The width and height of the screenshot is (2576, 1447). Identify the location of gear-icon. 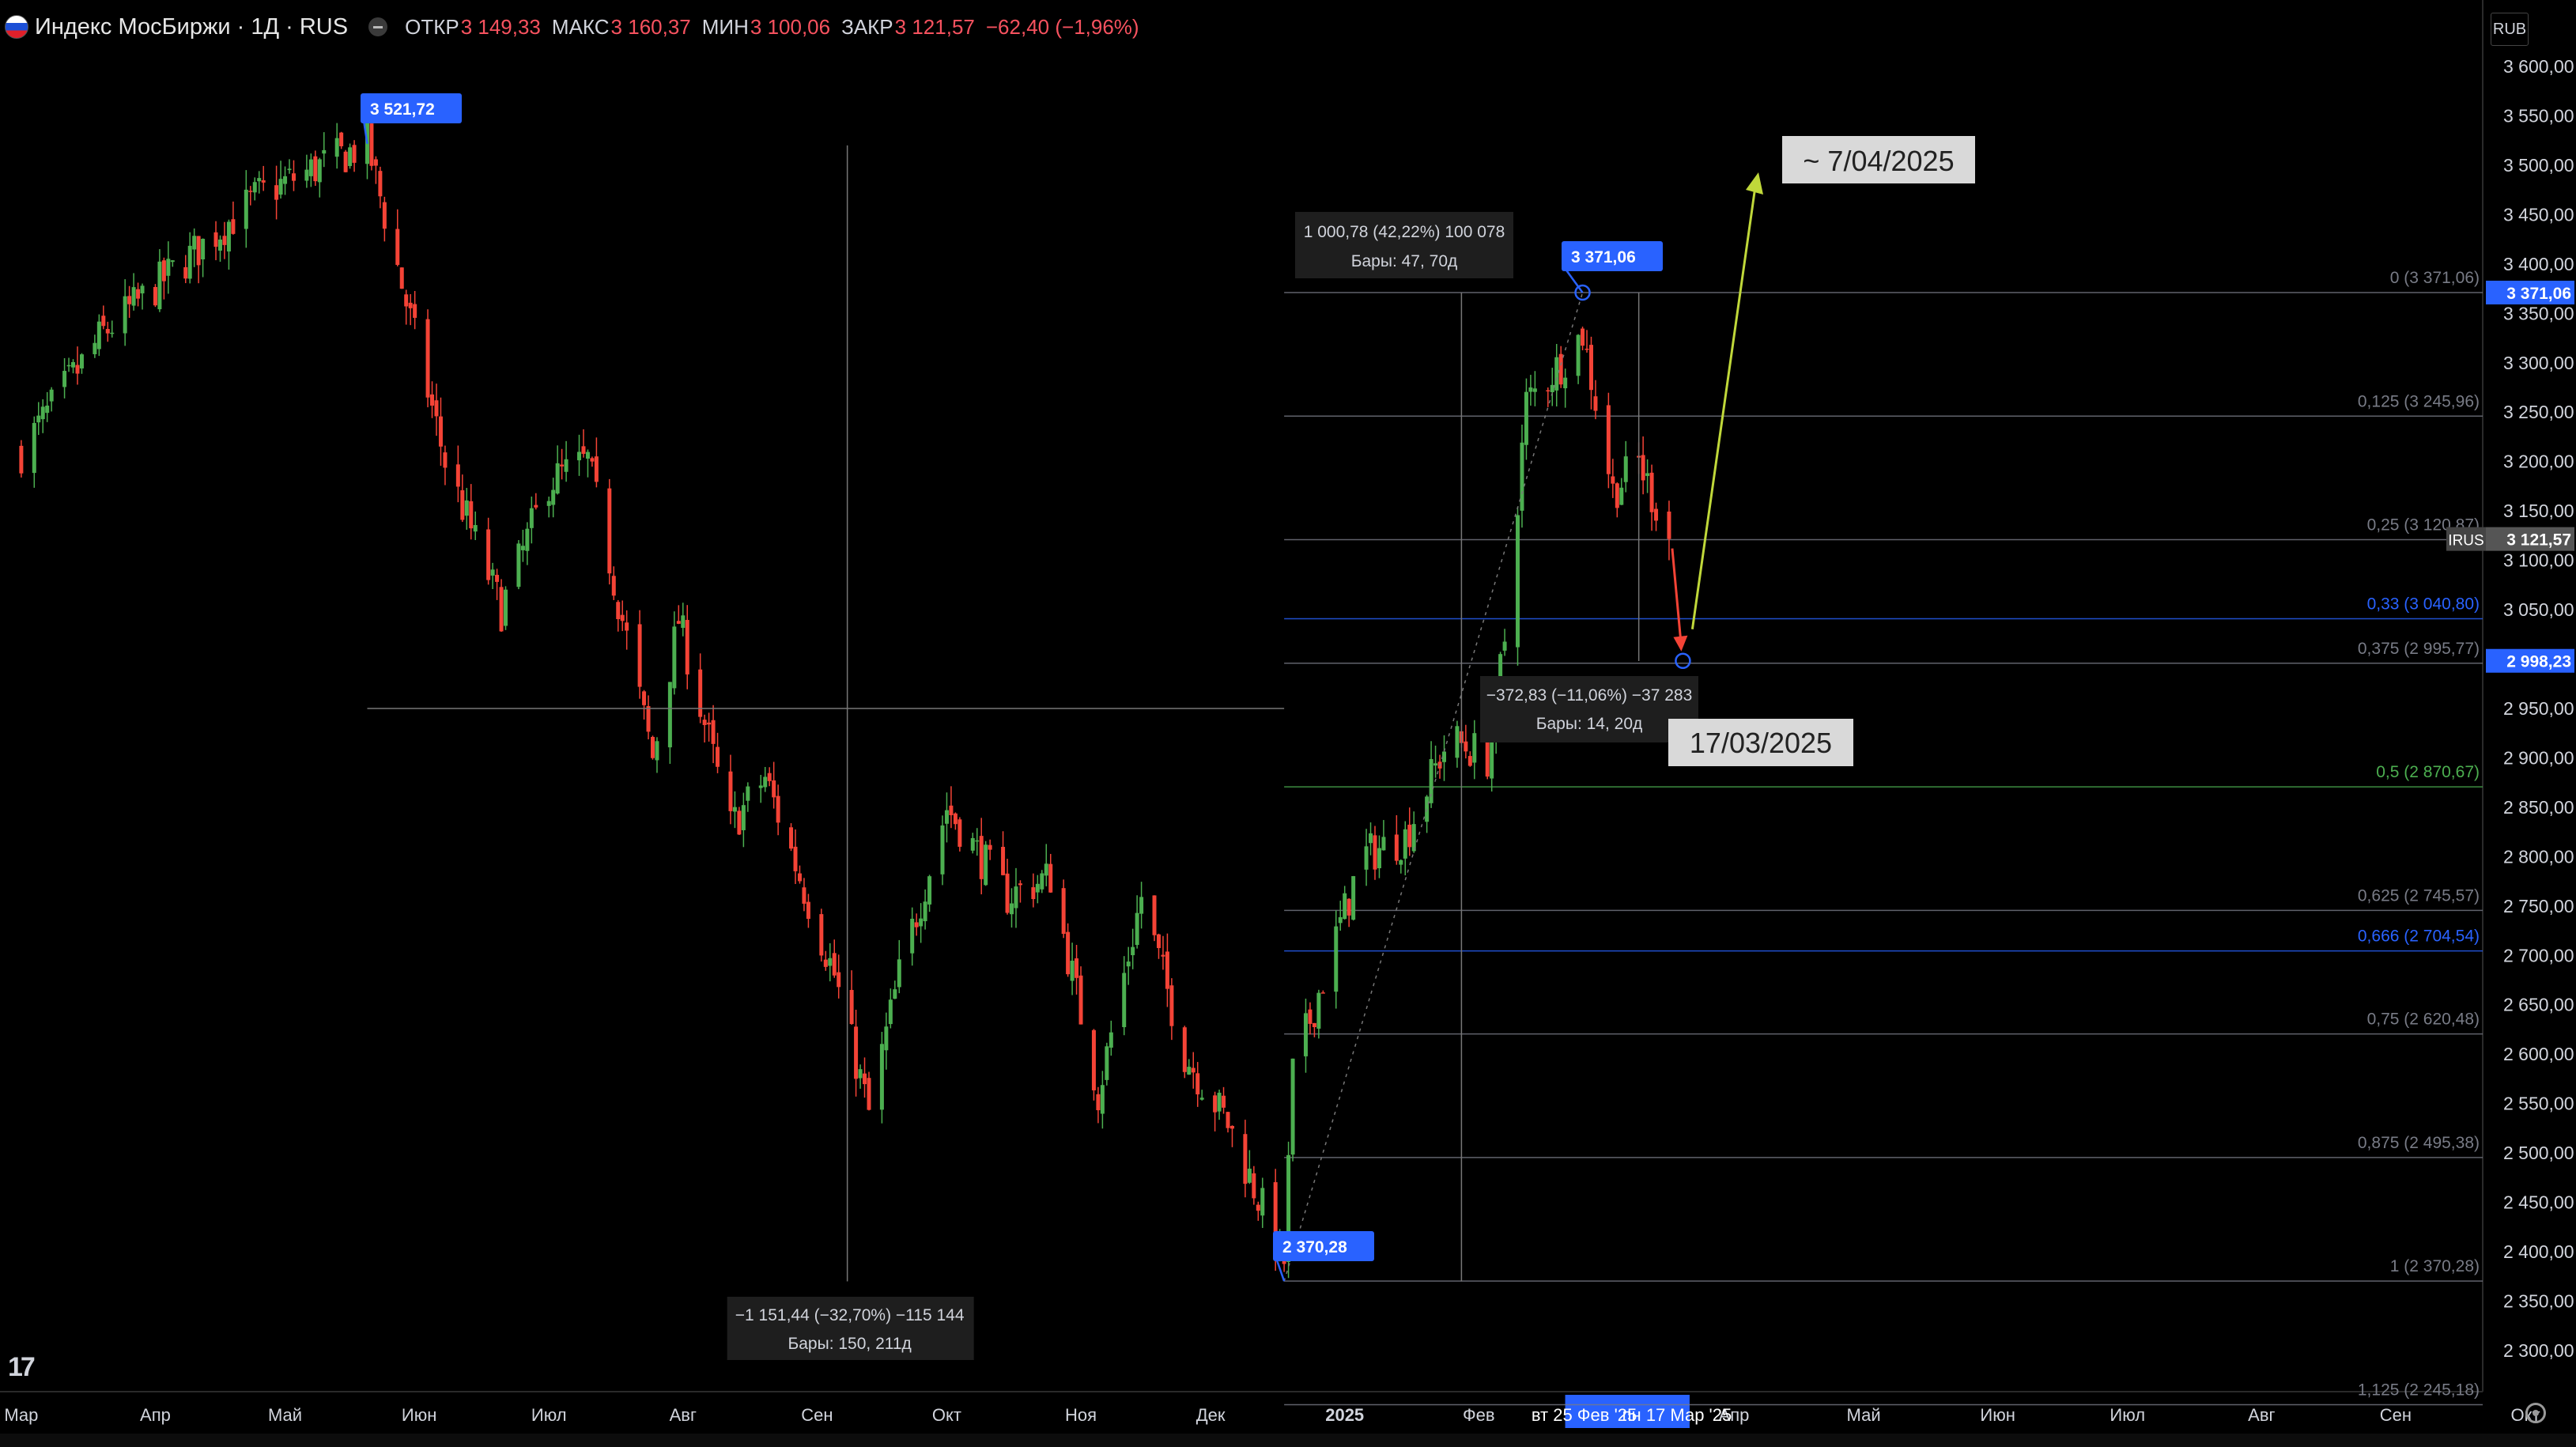
(2535, 1413).